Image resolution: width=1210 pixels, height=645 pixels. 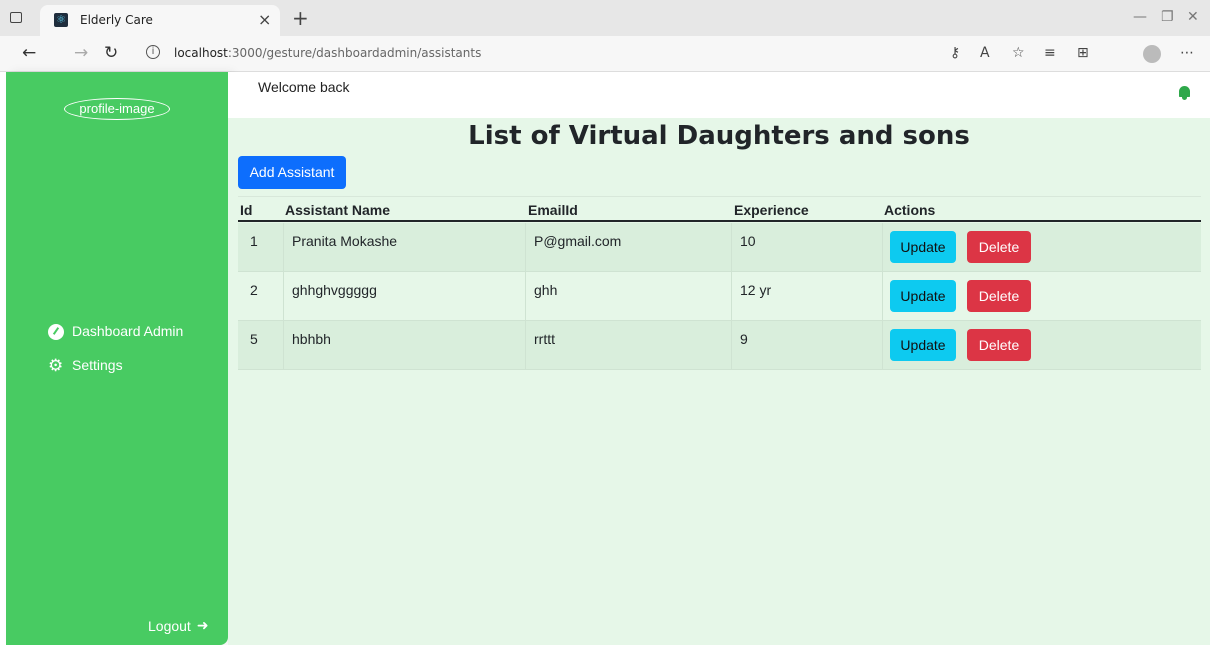 I want to click on logout-button: Logout ➜, so click(x=178, y=626).